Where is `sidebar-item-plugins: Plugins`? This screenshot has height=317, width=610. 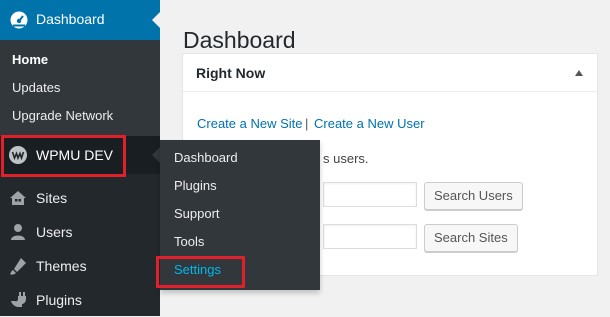 sidebar-item-plugins: Plugins is located at coordinates (80, 300).